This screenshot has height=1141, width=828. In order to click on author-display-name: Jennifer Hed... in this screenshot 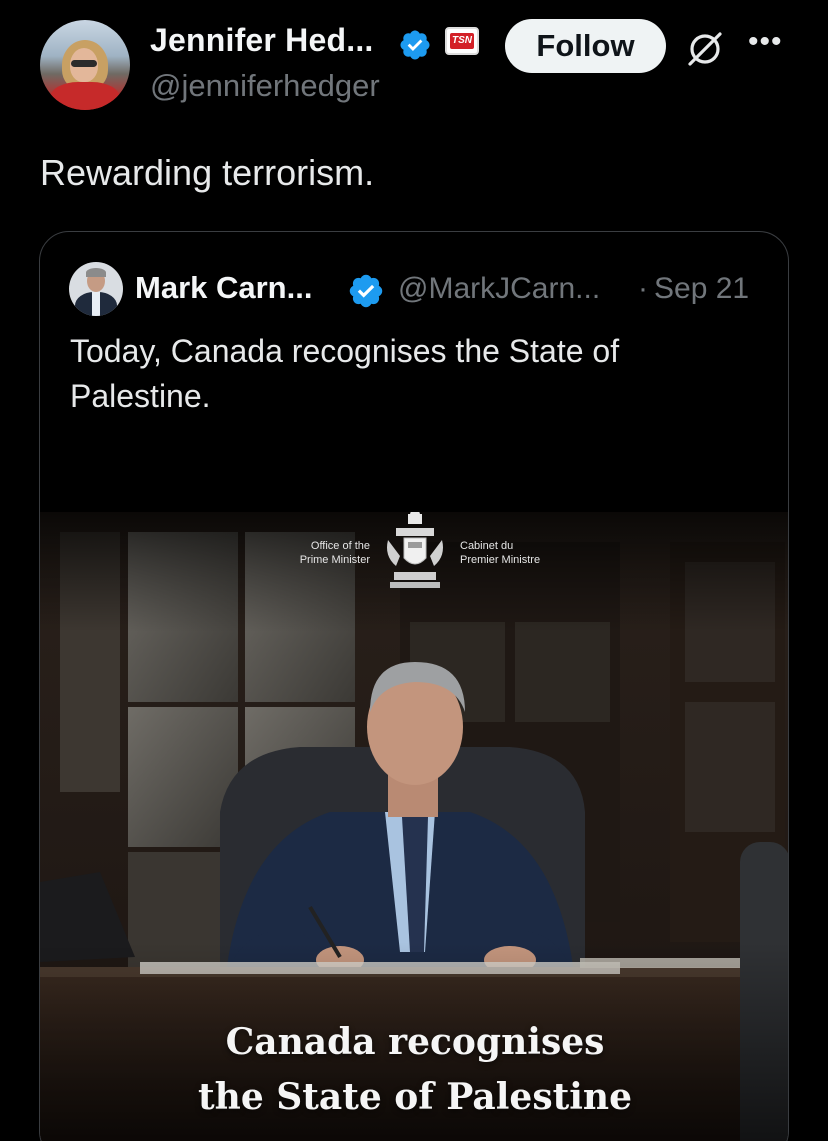, I will do `click(262, 40)`.